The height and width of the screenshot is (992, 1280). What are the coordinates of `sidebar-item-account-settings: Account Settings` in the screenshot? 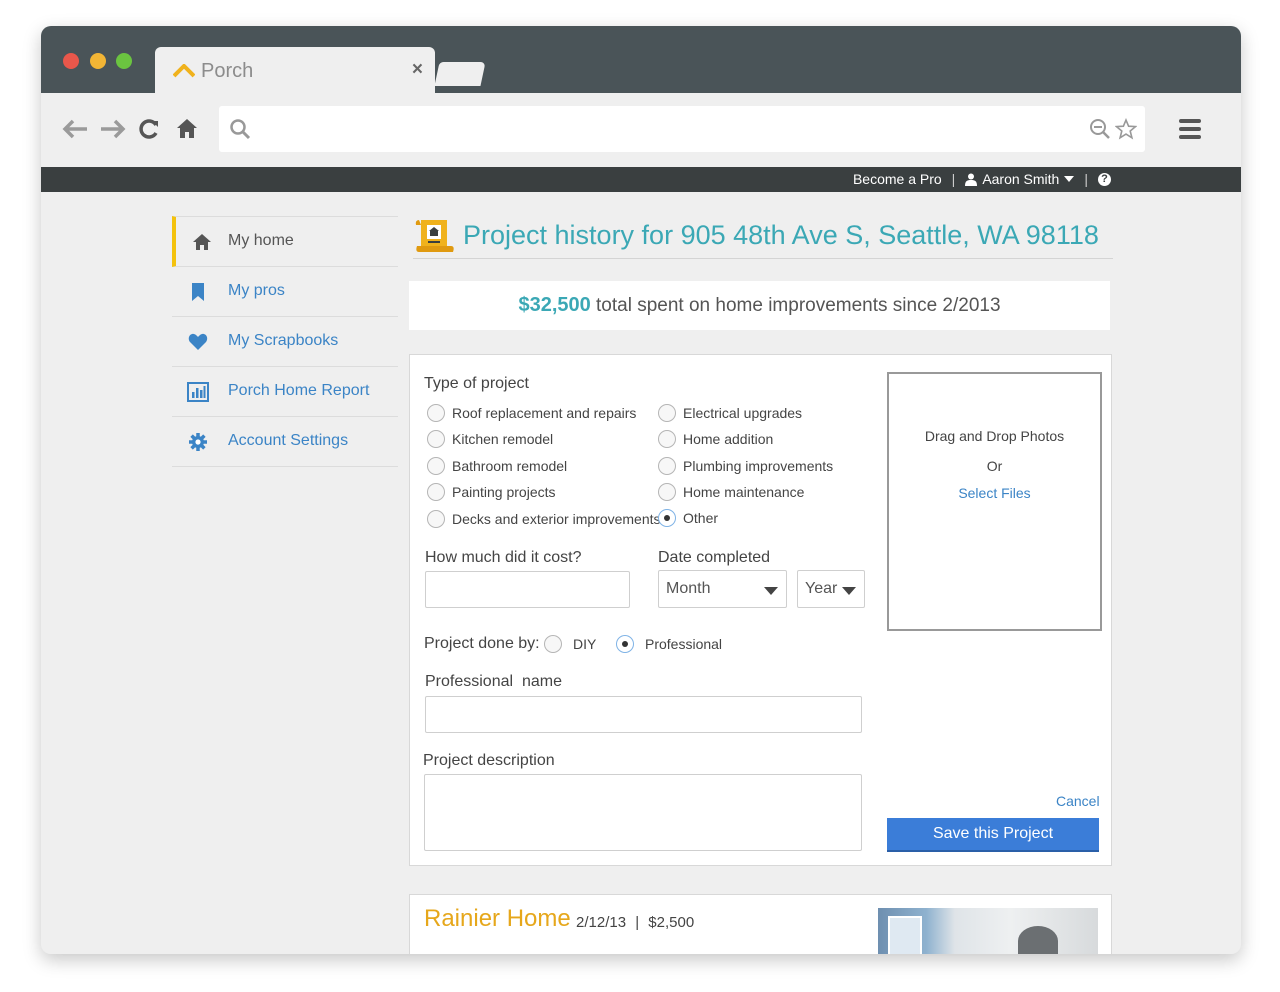 It's located at (285, 442).